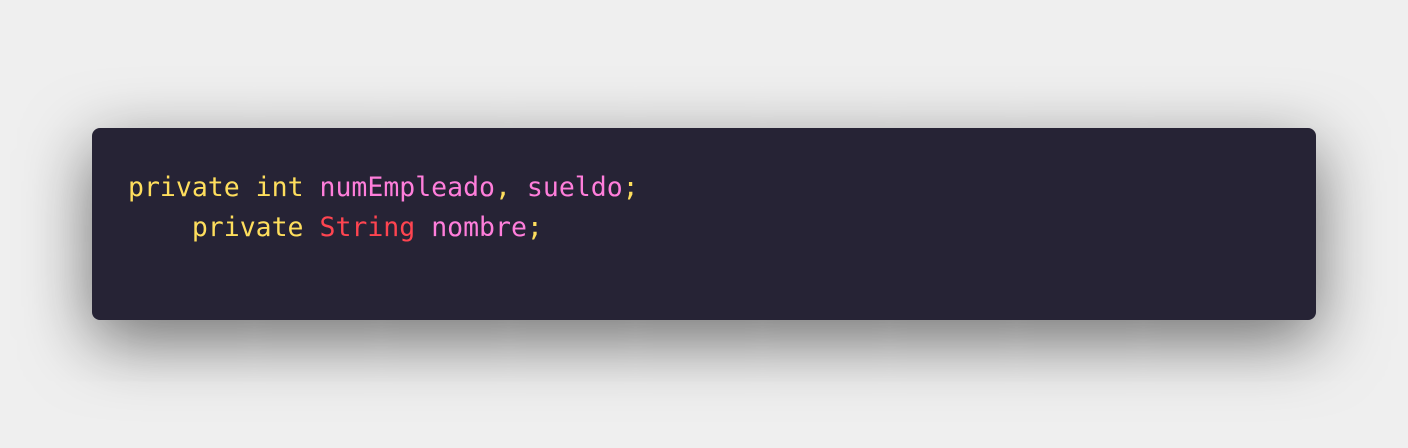  Describe the element at coordinates (367, 227) in the screenshot. I see `type-string: String` at that location.